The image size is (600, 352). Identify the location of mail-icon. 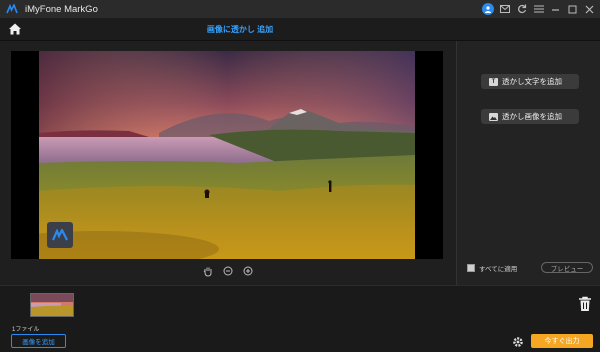
(504, 9).